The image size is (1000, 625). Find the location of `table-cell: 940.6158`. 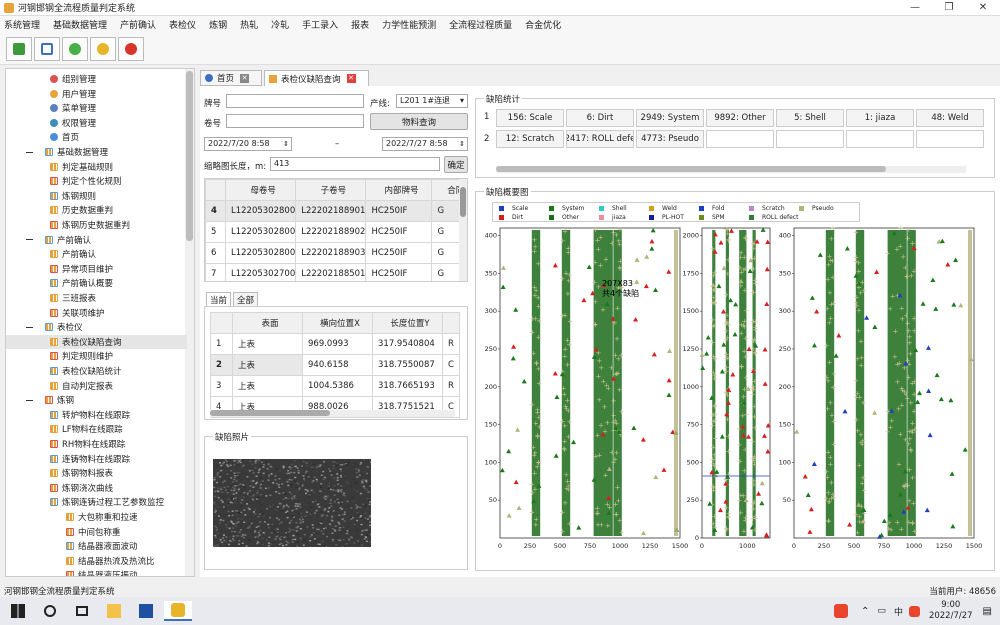

table-cell: 940.6158 is located at coordinates (337, 365).